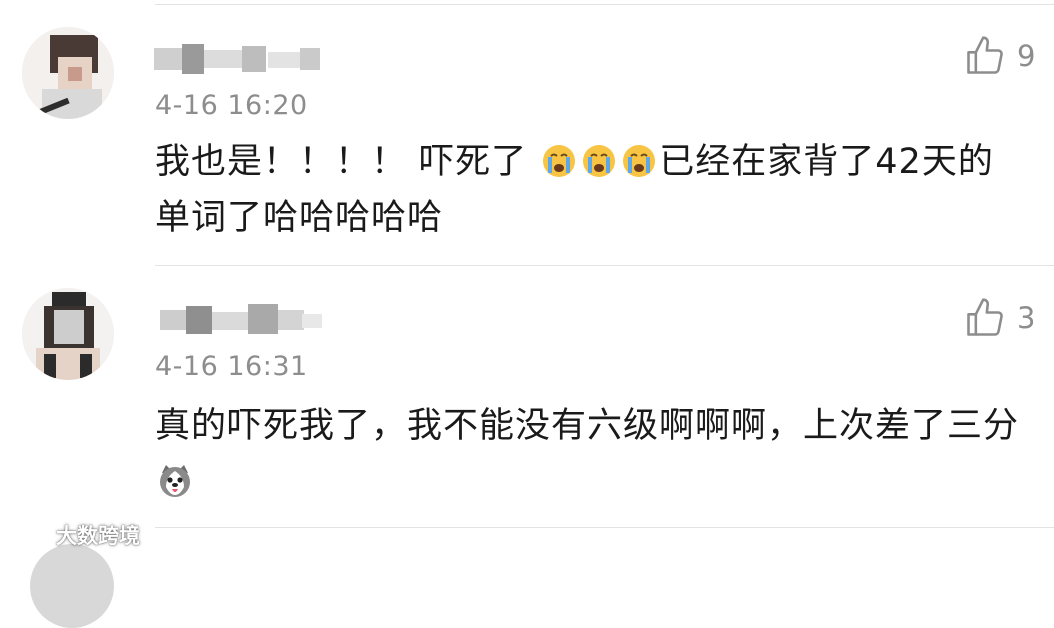  Describe the element at coordinates (590, 454) in the screenshot. I see `comment-text: 真的吓死我了，我不能没有六级啊啊啊，上次差了三分` at that location.